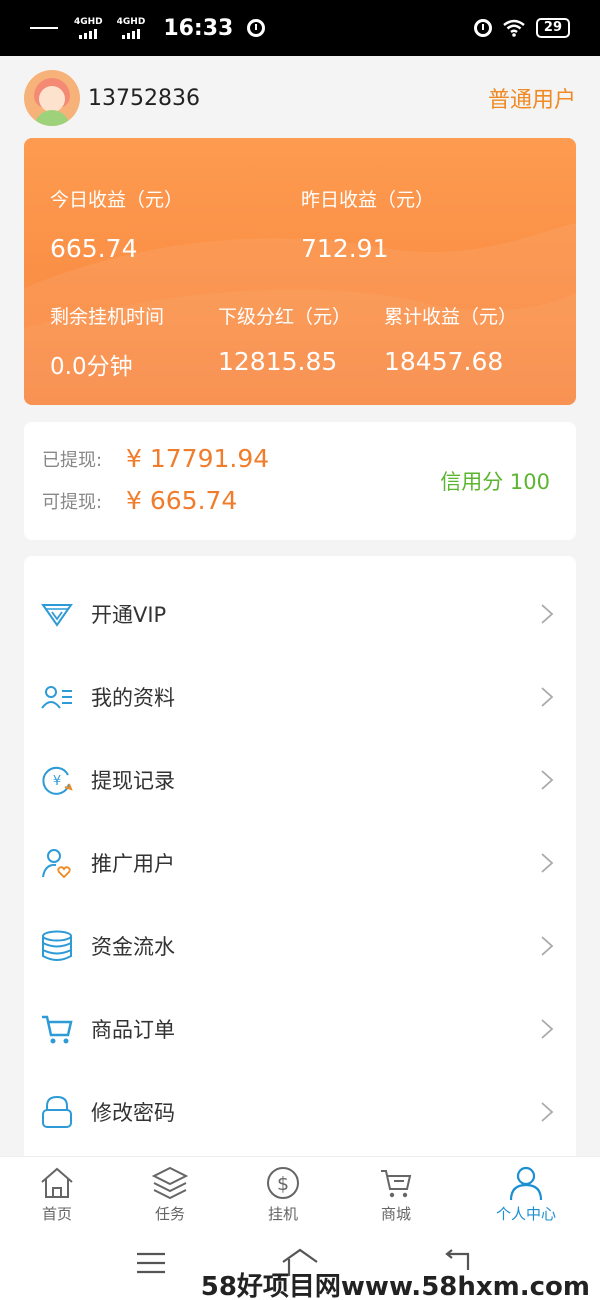 The width and height of the screenshot is (600, 1300). What do you see at coordinates (300, 862) in the screenshot?
I see `menu-item-promote: 推广用户` at bounding box center [300, 862].